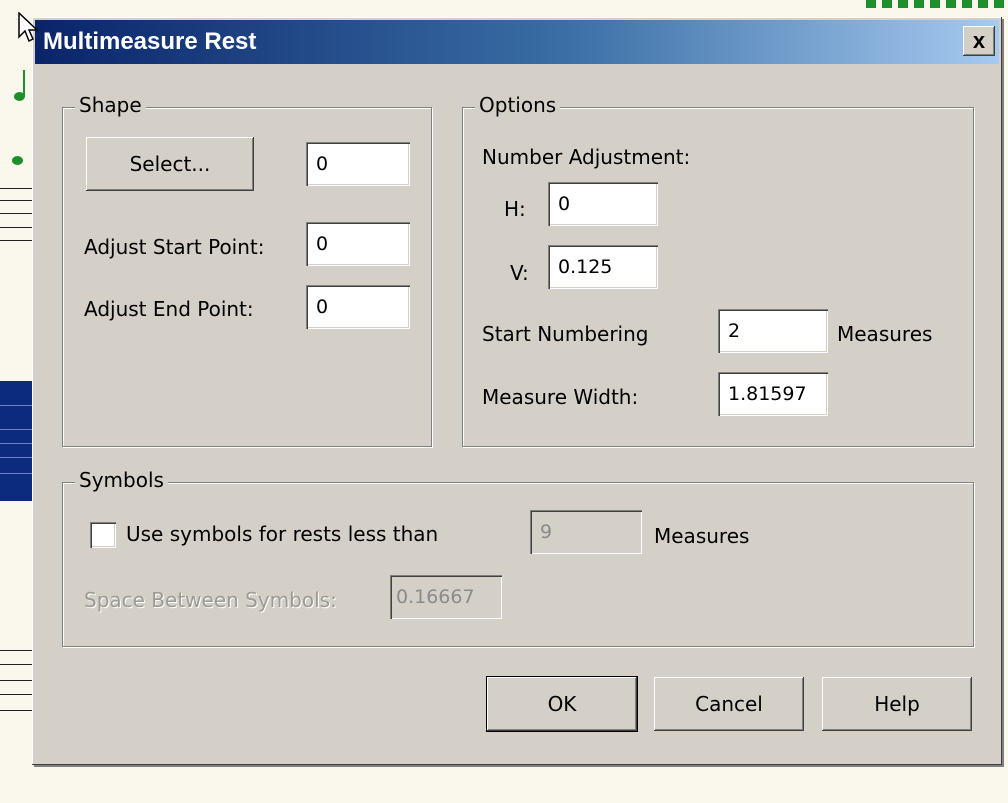  What do you see at coordinates (603, 267) in the screenshot?
I see `v-input` at bounding box center [603, 267].